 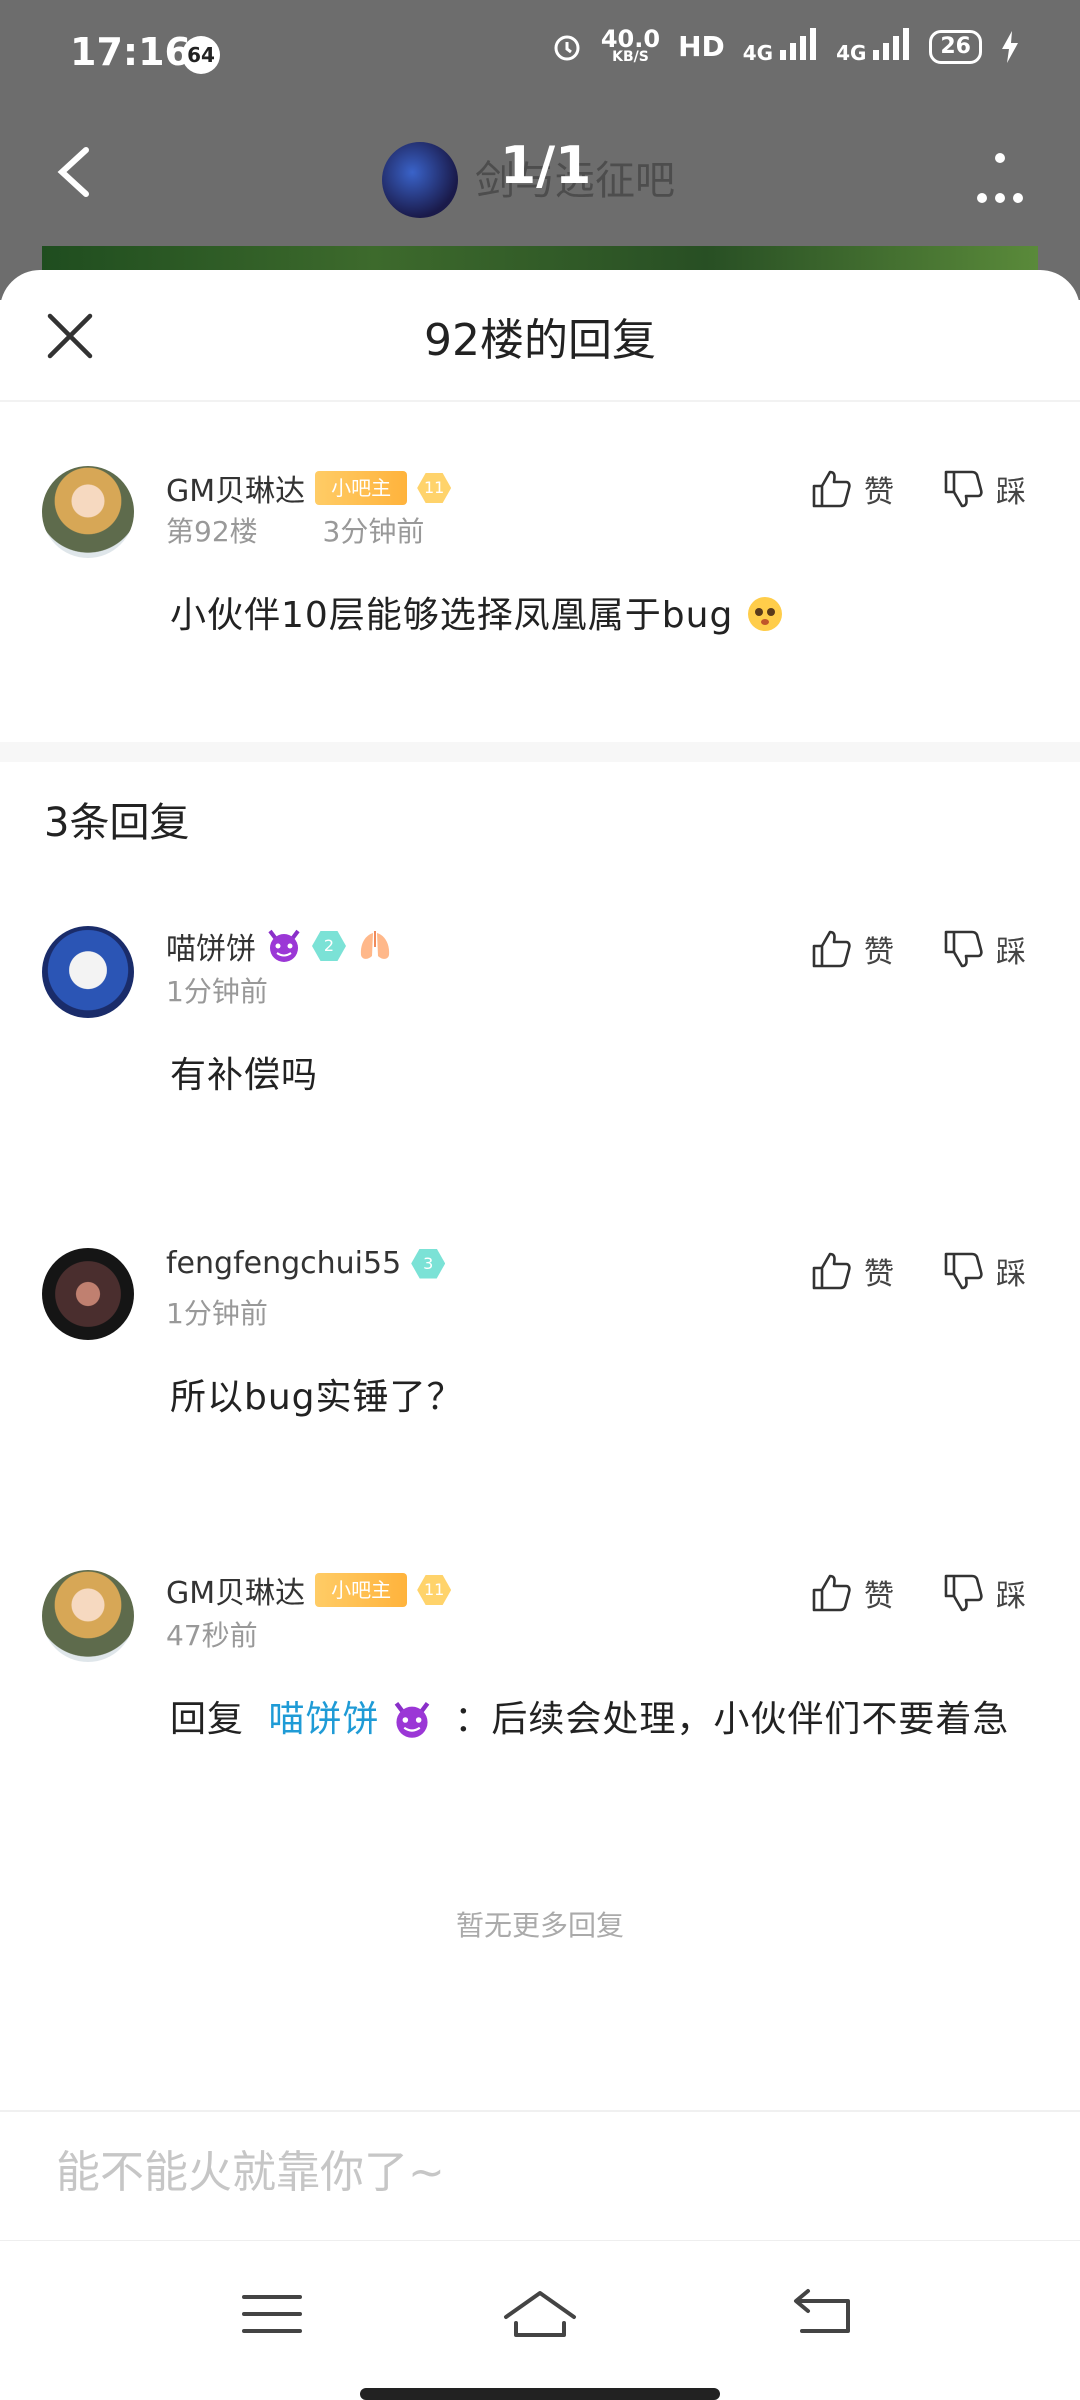 I want to click on battery-indicator: 26, so click(x=955, y=46).